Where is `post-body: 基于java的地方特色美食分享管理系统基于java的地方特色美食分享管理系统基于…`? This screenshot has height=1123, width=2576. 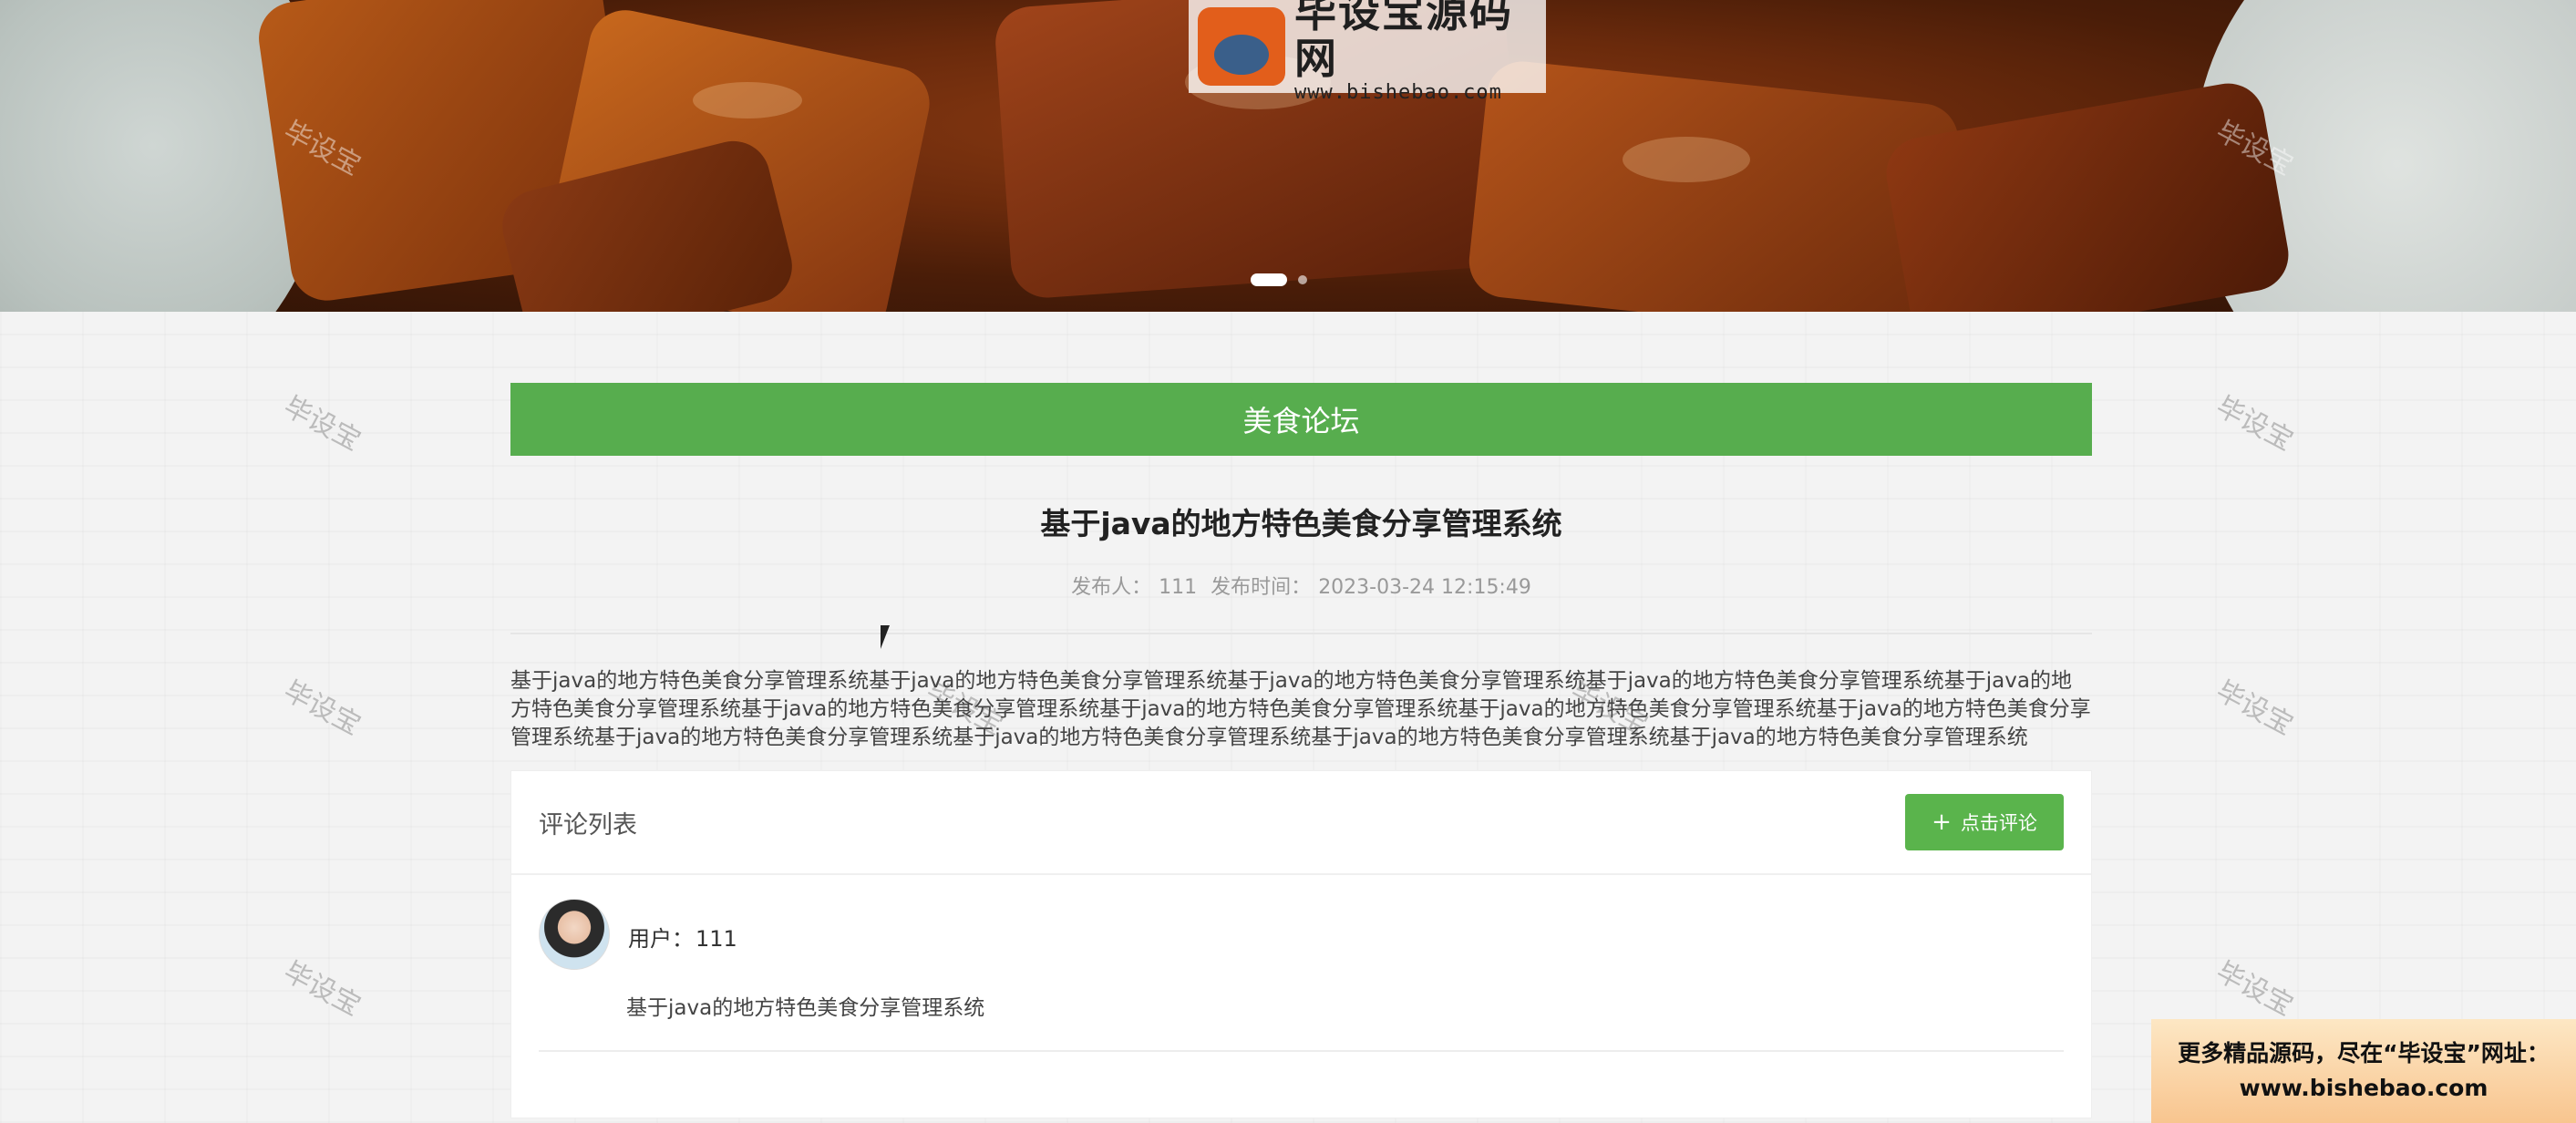 post-body: 基于java的地方特色美食分享管理系统基于java的地方特色美食分享管理系统基于… is located at coordinates (1300, 709).